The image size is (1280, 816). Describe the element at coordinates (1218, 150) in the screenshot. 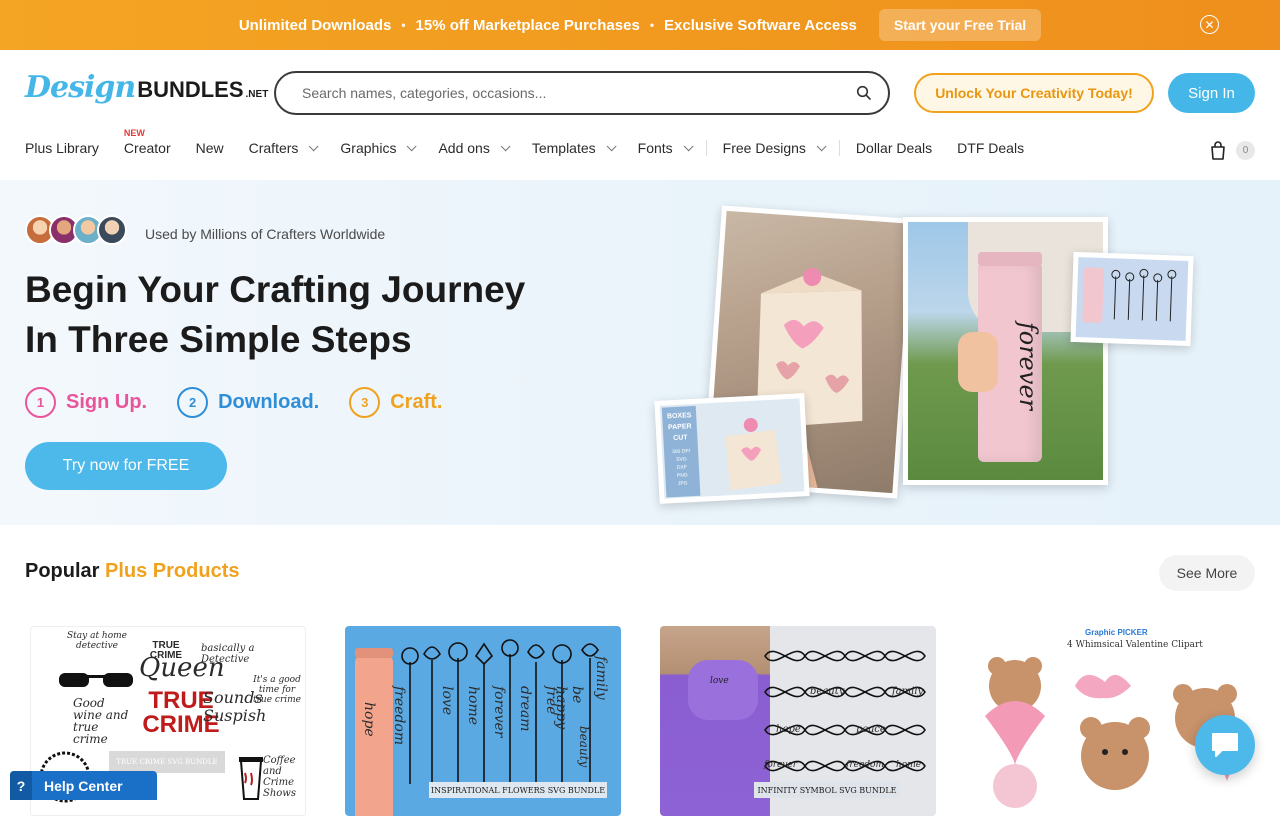

I see `cart-icon` at that location.